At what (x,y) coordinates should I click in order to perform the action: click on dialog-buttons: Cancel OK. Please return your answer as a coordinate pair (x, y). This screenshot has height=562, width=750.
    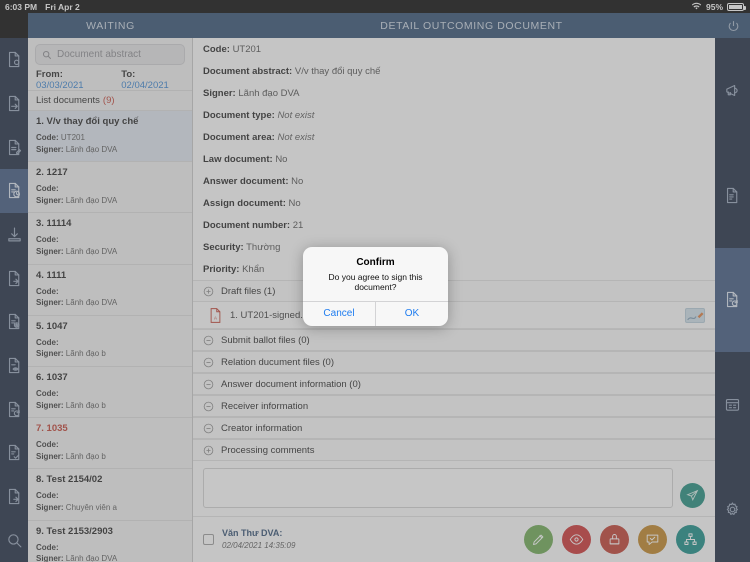
    Looking at the image, I should click on (375, 313).